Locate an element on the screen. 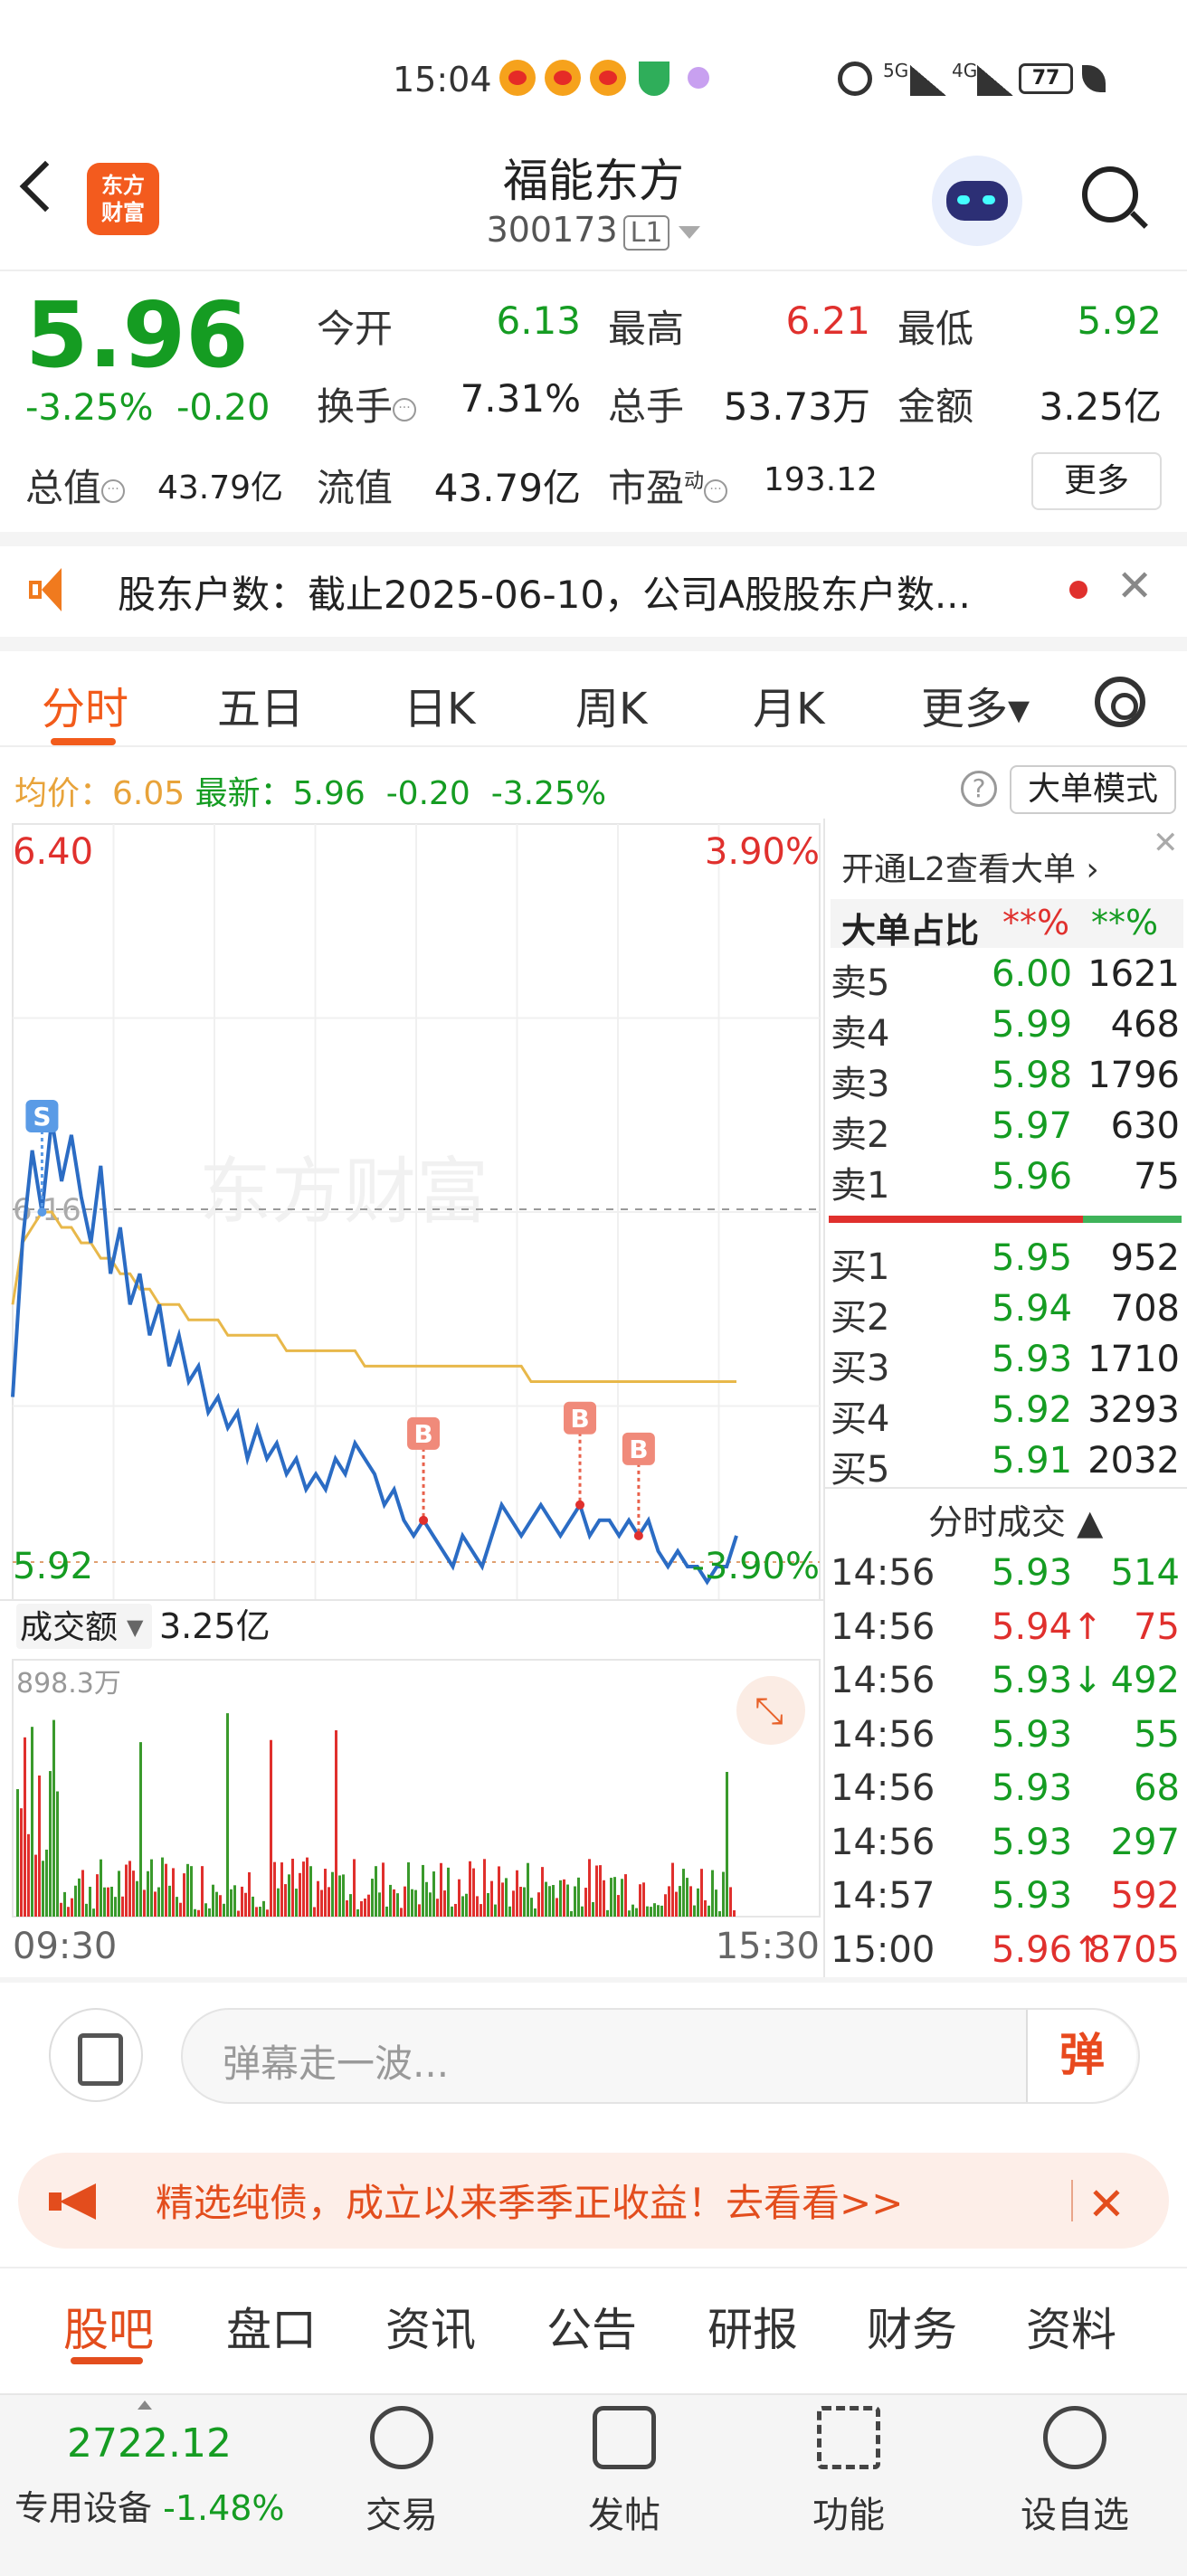  tab-pankou: 盘口 is located at coordinates (271, 2326).